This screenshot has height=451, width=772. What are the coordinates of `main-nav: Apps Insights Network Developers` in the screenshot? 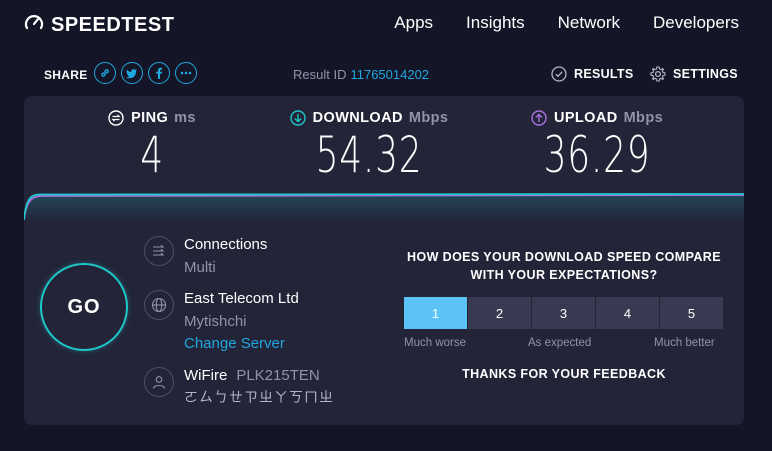 It's located at (550, 23).